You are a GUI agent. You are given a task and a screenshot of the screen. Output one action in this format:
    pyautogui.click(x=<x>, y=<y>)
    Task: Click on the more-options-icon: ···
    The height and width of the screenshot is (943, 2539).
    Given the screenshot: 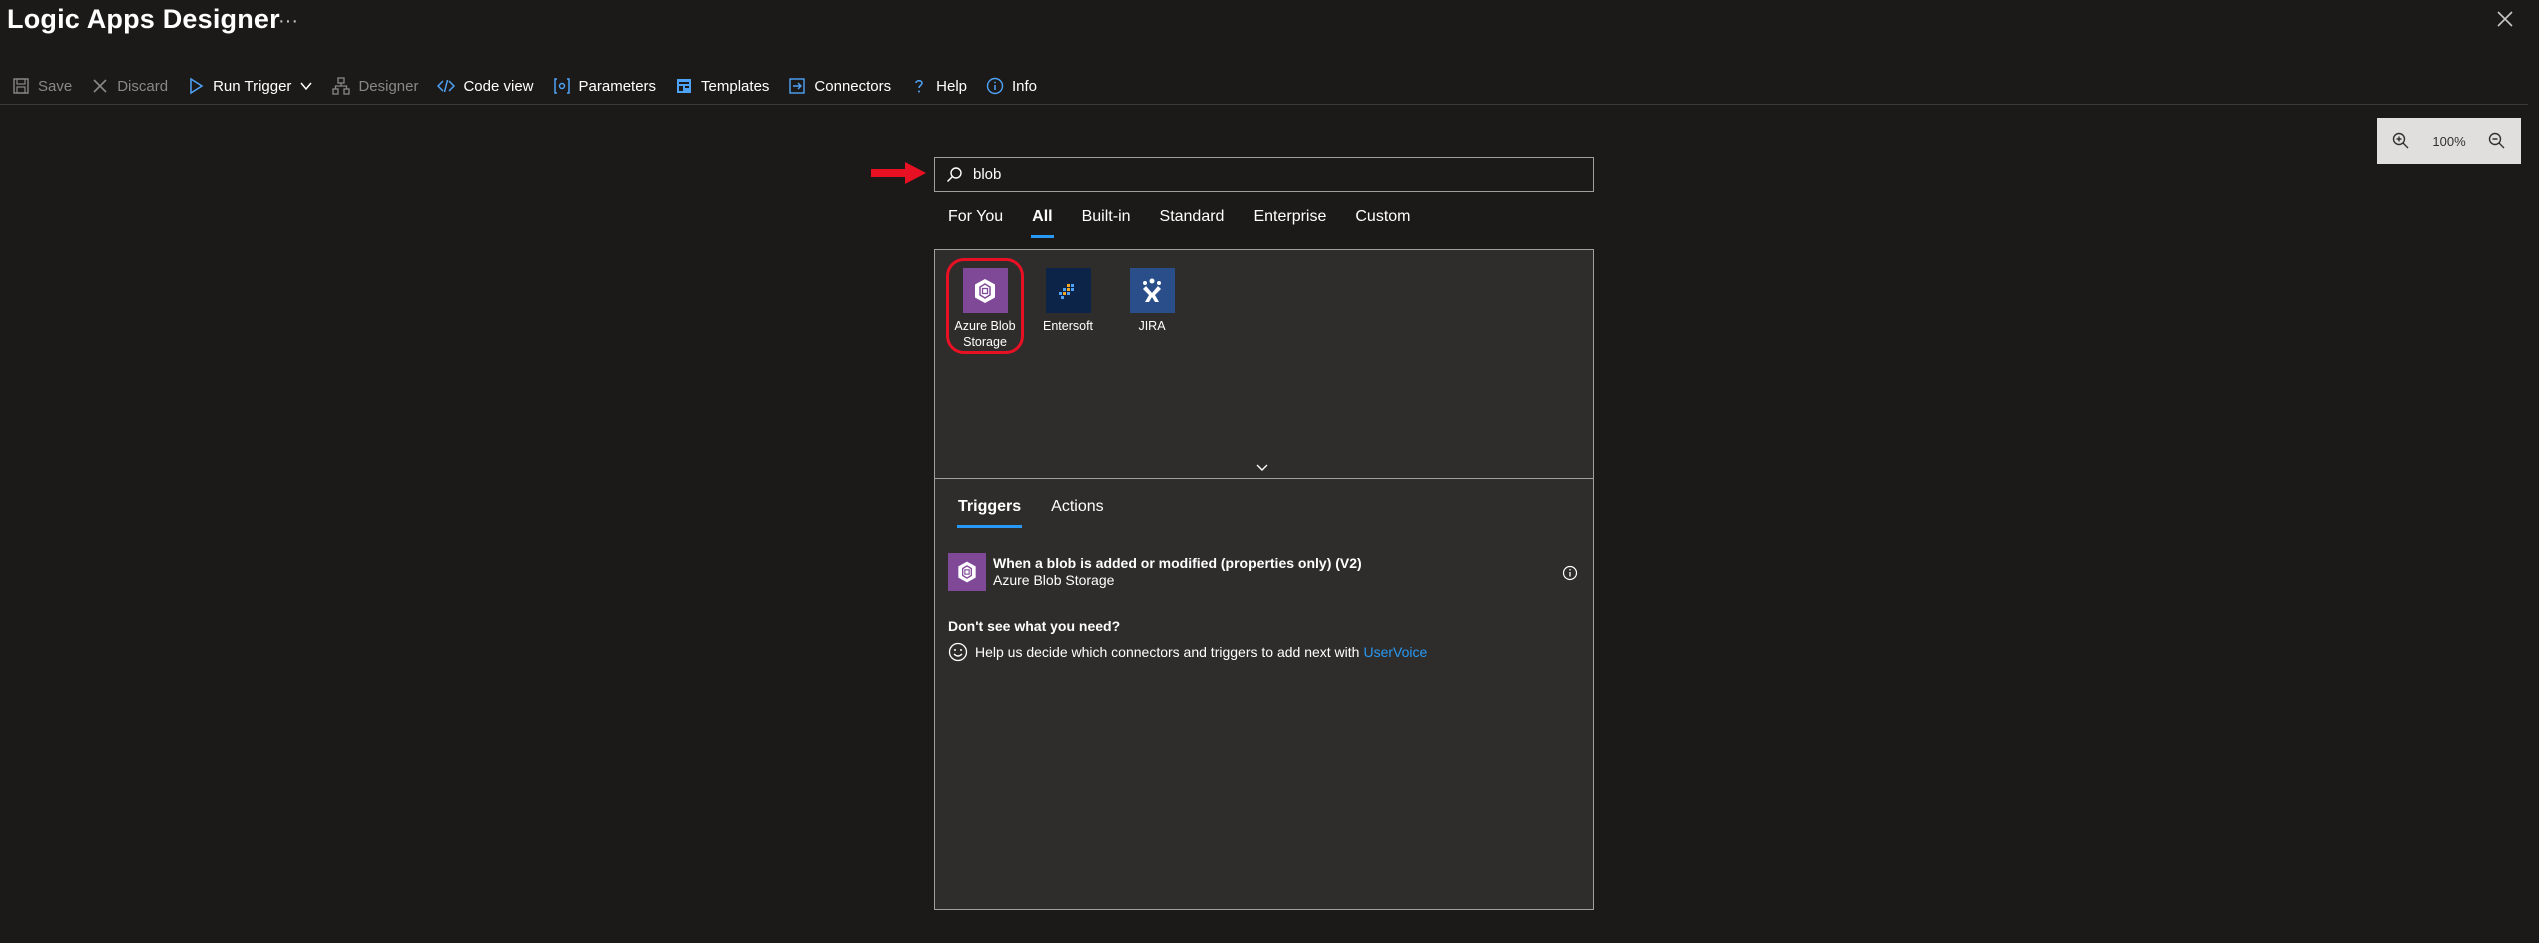 What is the action you would take?
    pyautogui.click(x=288, y=21)
    